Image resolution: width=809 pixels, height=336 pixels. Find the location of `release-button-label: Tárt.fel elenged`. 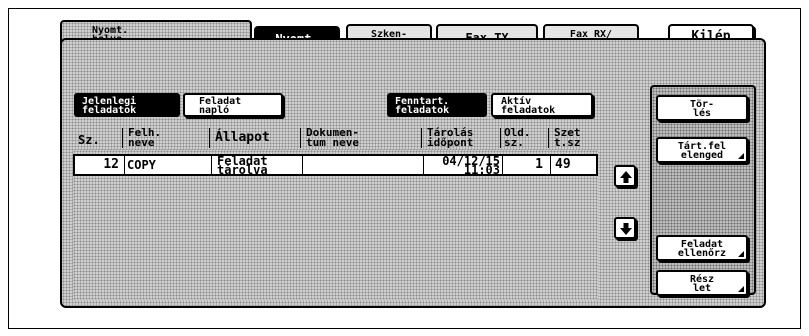

release-button-label: Tárt.fel elenged is located at coordinates (702, 151).